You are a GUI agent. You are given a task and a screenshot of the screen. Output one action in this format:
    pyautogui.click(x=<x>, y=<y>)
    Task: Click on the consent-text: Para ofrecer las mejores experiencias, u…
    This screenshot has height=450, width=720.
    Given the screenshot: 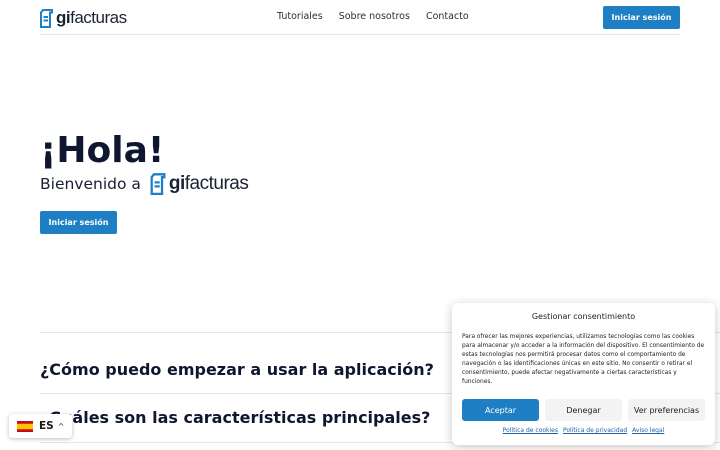 What is the action you would take?
    pyautogui.click(x=583, y=359)
    